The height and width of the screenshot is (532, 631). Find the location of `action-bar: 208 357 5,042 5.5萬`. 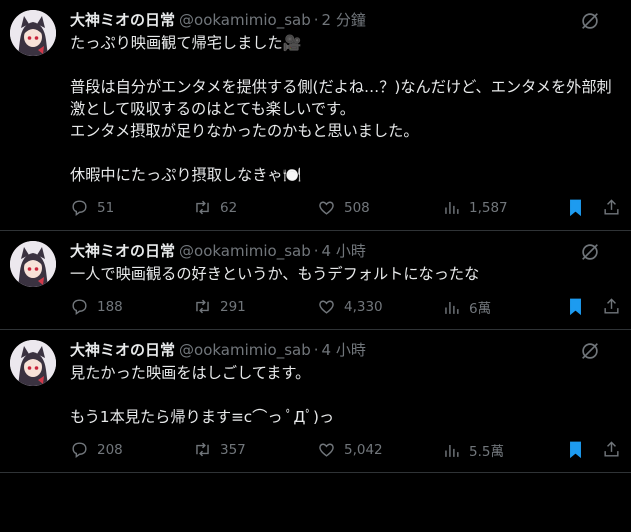

action-bar: 208 357 5,042 5.5萬 is located at coordinates (344, 454).